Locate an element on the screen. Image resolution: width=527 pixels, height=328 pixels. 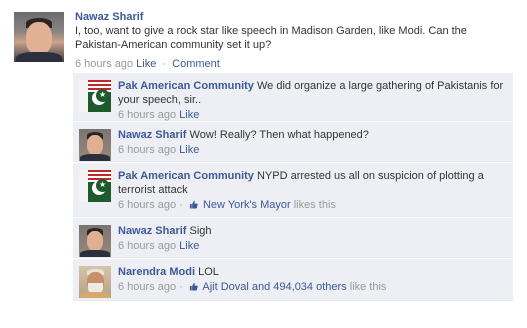
comment-likers: New York's Mayor is located at coordinates (247, 205).